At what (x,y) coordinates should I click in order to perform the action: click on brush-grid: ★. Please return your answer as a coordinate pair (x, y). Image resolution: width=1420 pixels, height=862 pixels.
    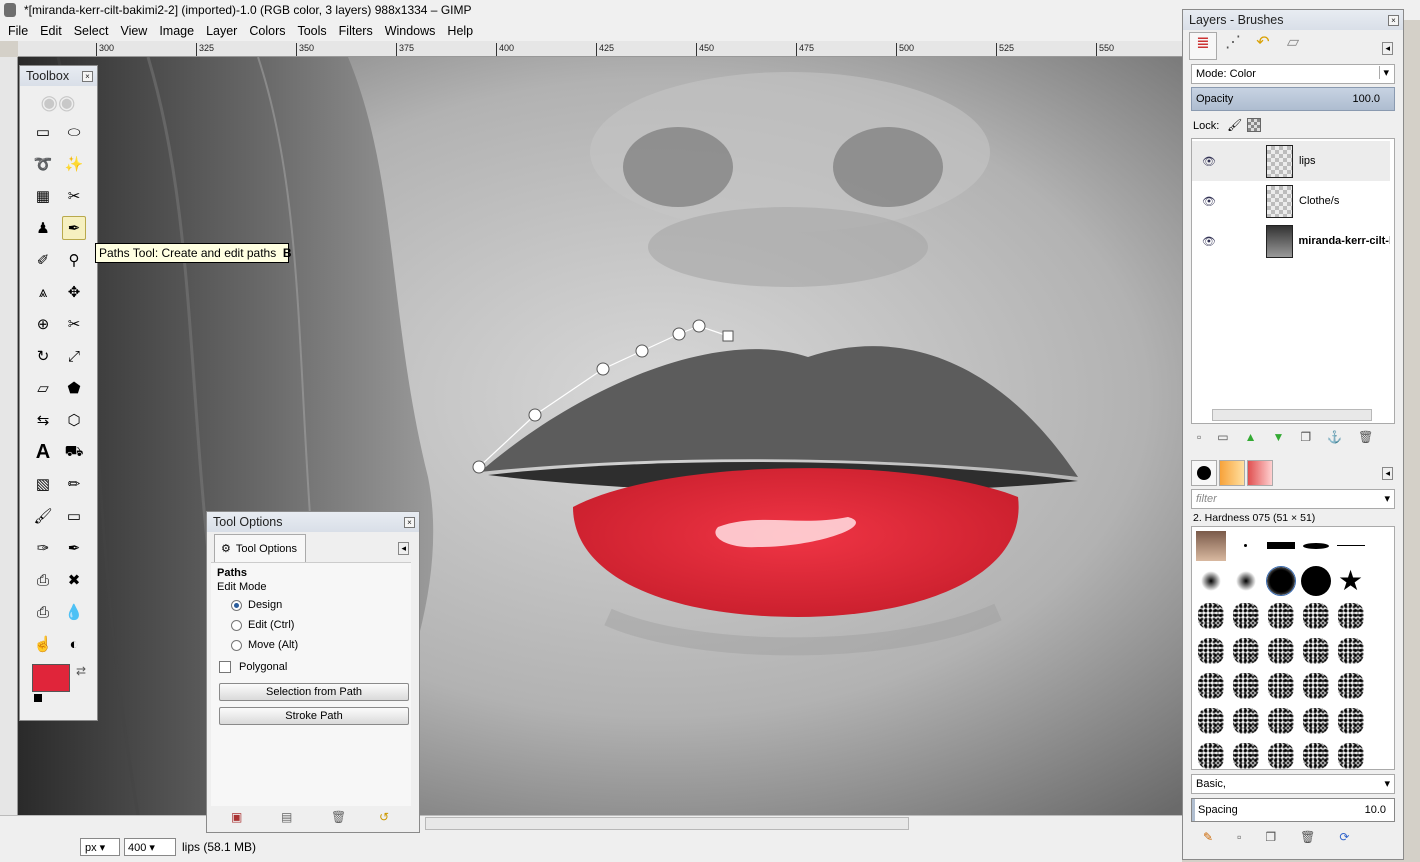
    Looking at the image, I should click on (1293, 648).